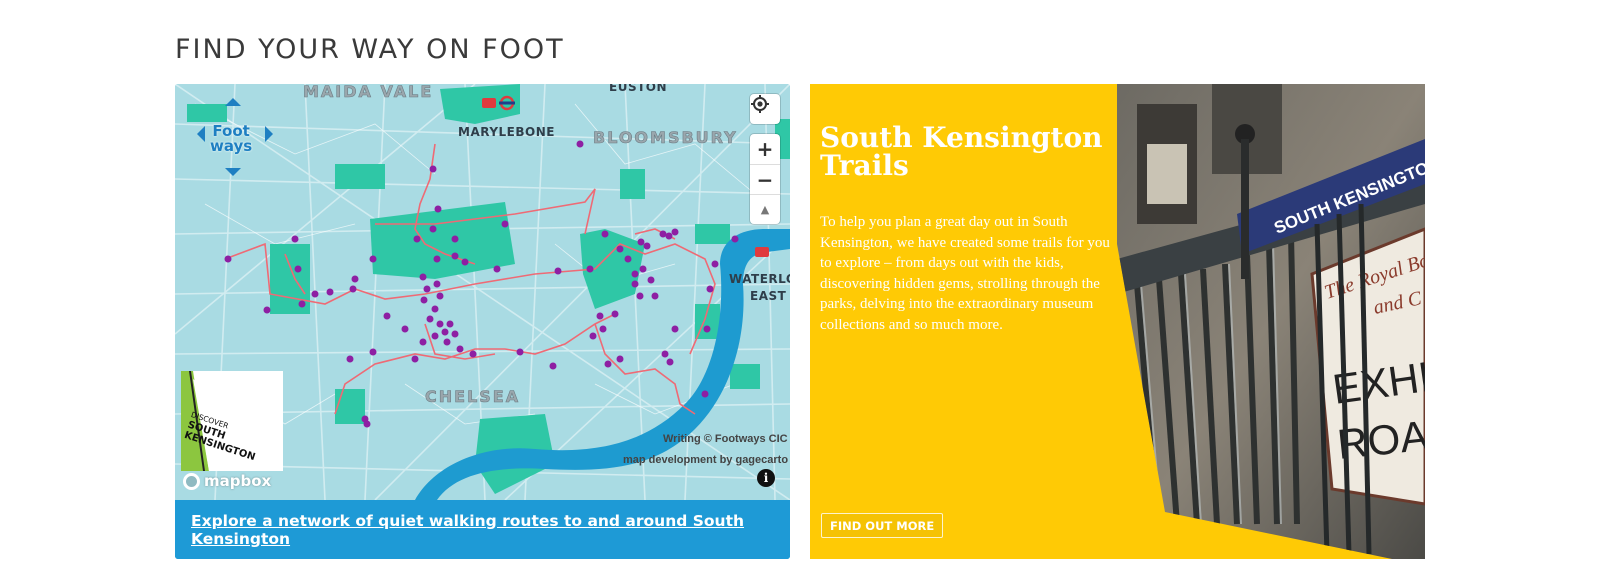  I want to click on discover-south-kensington-logo: DISCOVER SOUTH KENSINGTON, so click(232, 421).